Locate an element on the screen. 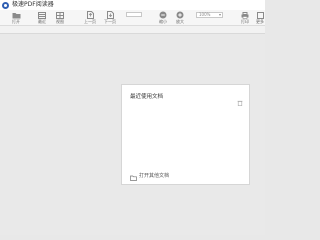 The image size is (320, 240). zoom-in-button: 放大 is located at coordinates (180, 17).